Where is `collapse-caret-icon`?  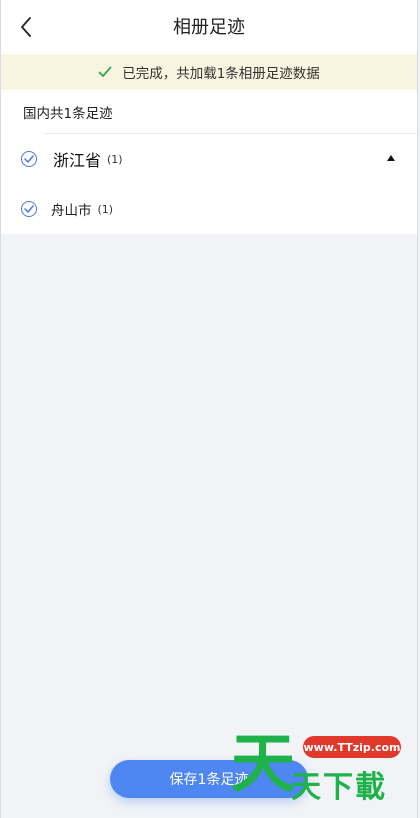
collapse-caret-icon is located at coordinates (391, 158).